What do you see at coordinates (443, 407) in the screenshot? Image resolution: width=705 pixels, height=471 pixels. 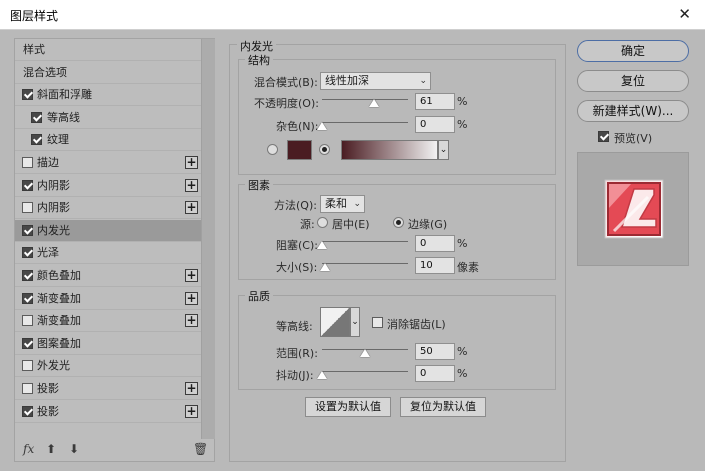 I see `reset-default-button: 复位为默认值` at bounding box center [443, 407].